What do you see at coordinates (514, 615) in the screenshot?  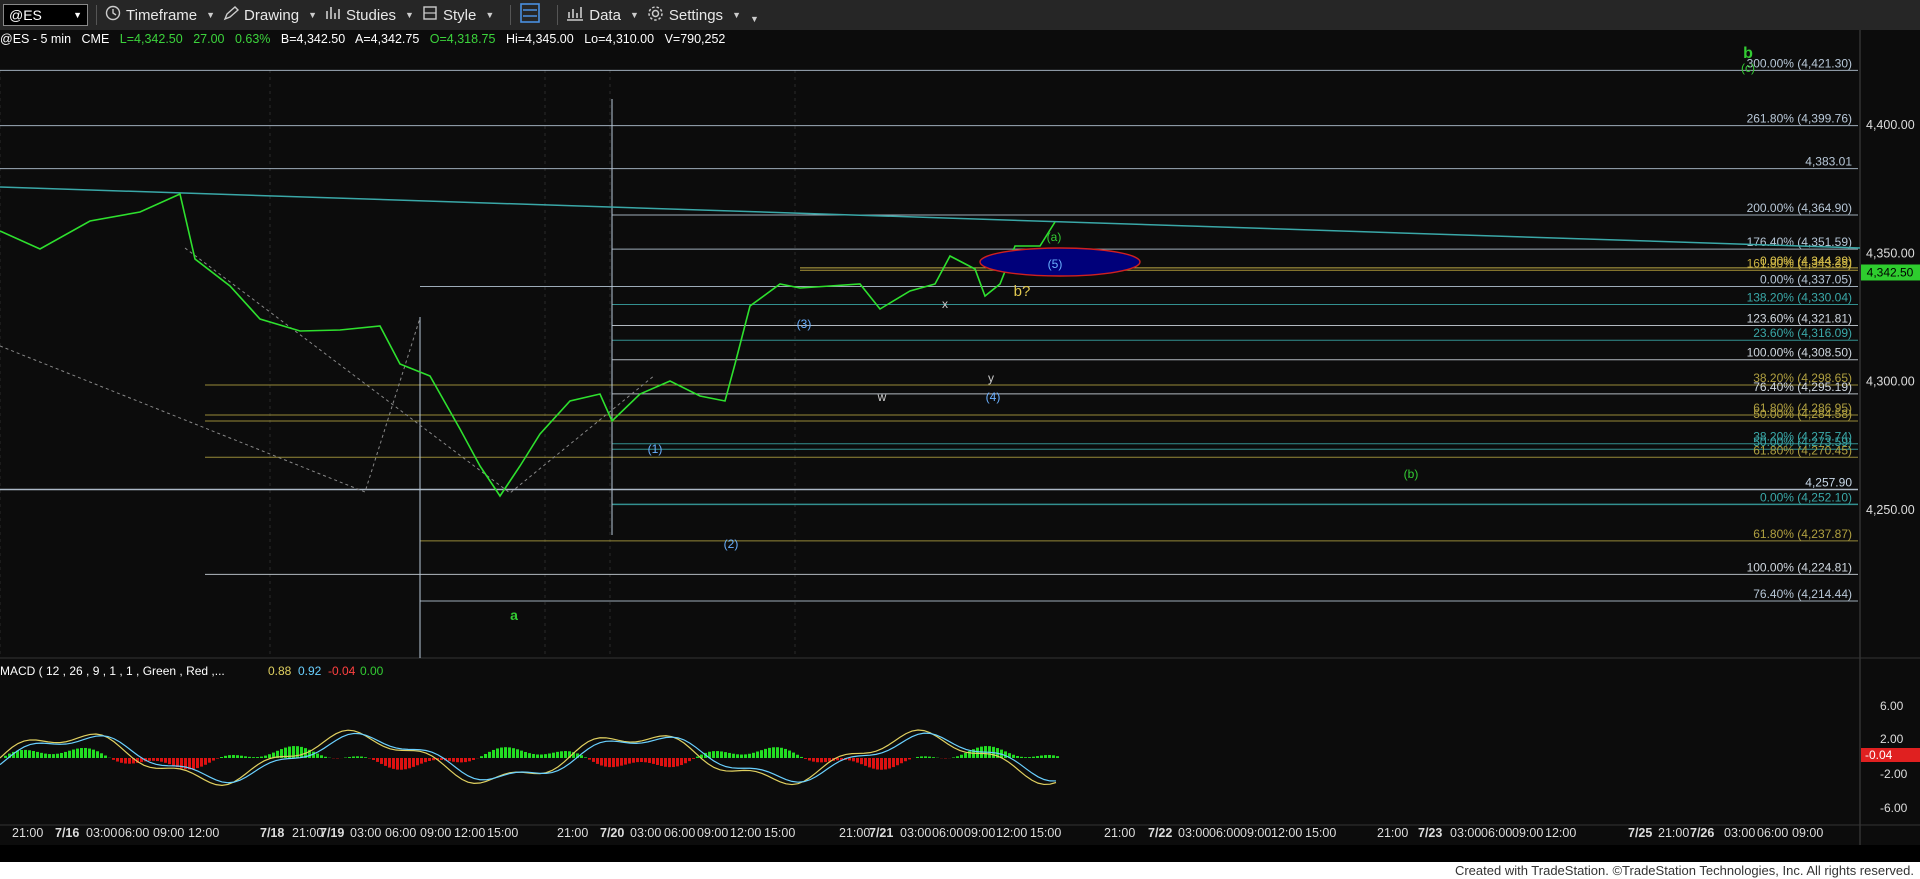 I see `wave-label: a` at bounding box center [514, 615].